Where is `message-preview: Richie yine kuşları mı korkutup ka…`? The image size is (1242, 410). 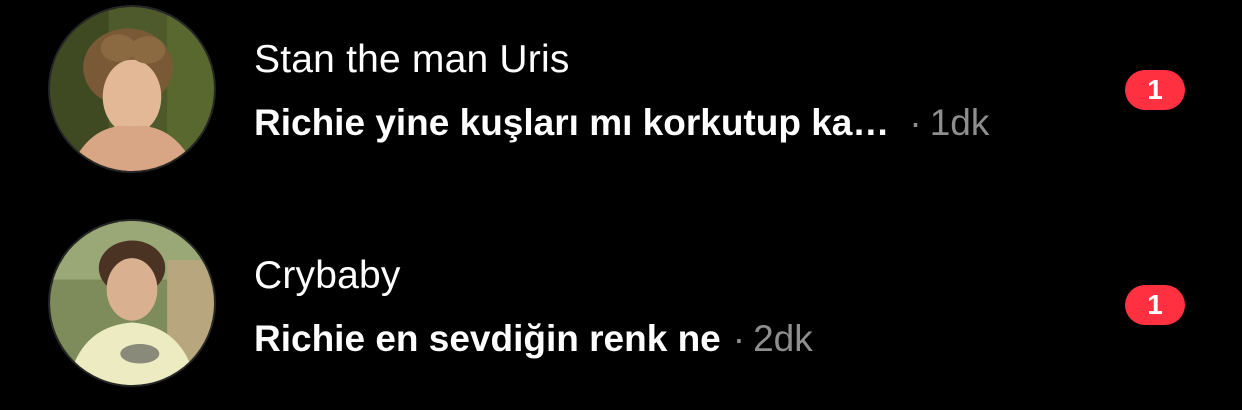
message-preview: Richie yine kuşları mı korkutup ka… is located at coordinates (572, 122).